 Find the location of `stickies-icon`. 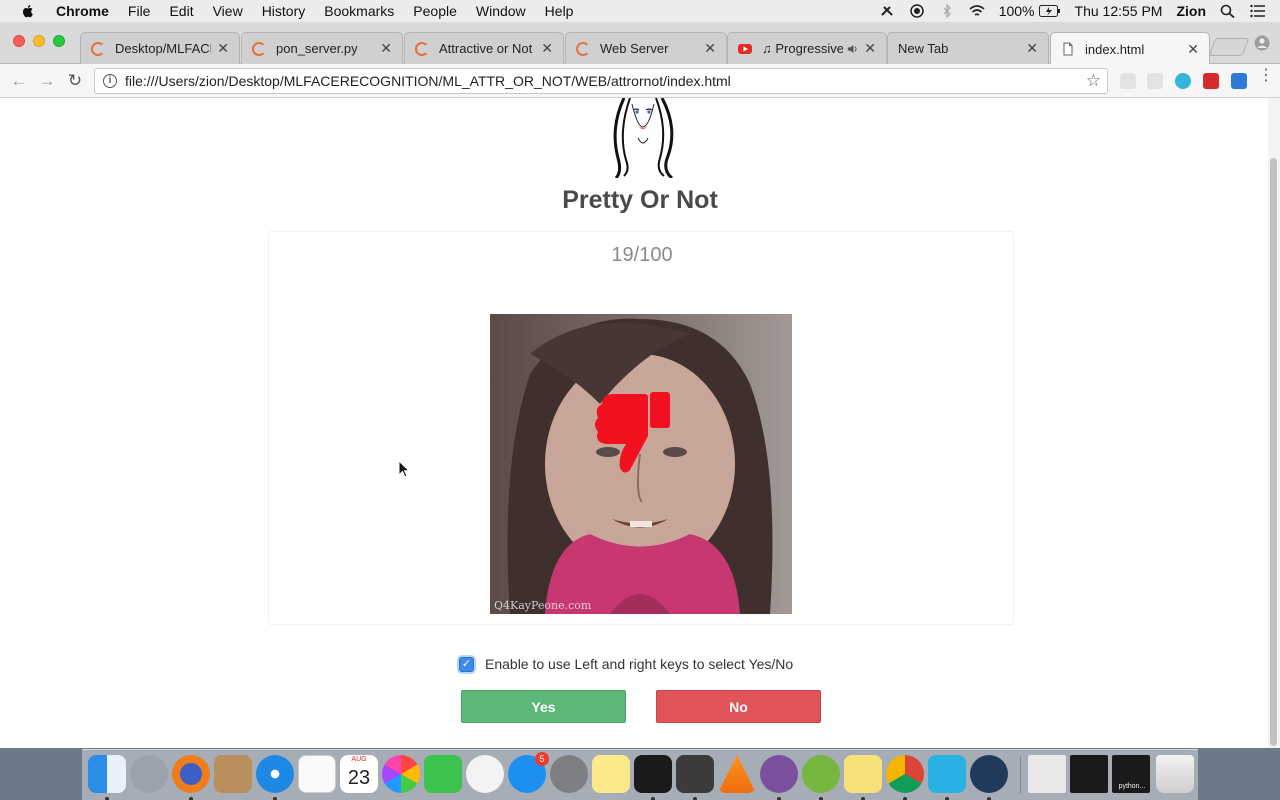

stickies-icon is located at coordinates (863, 777).